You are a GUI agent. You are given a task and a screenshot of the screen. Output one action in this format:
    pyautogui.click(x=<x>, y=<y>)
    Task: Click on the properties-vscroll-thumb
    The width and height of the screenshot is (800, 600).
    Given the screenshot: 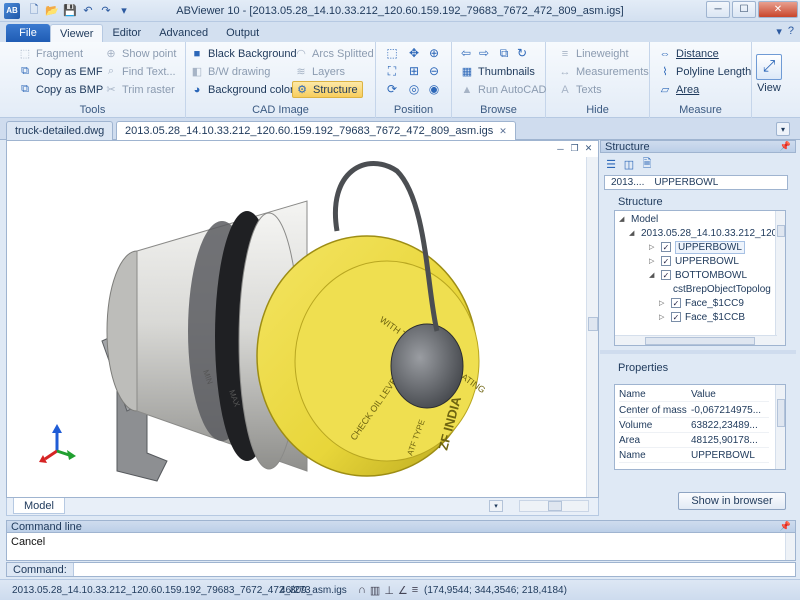 What is the action you would take?
    pyautogui.click(x=781, y=413)
    